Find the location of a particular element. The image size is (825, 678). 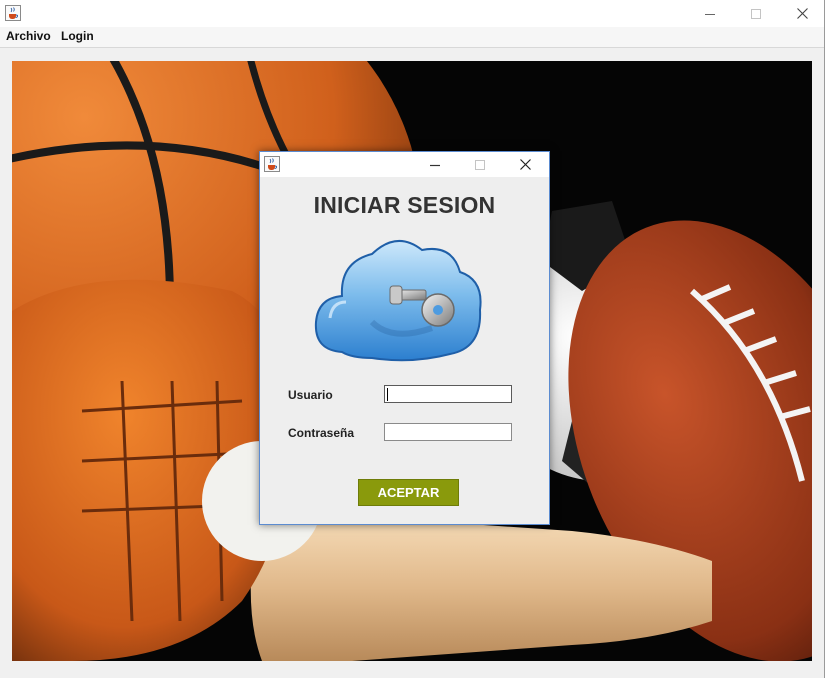

password-label: Contraseña is located at coordinates (321, 433).